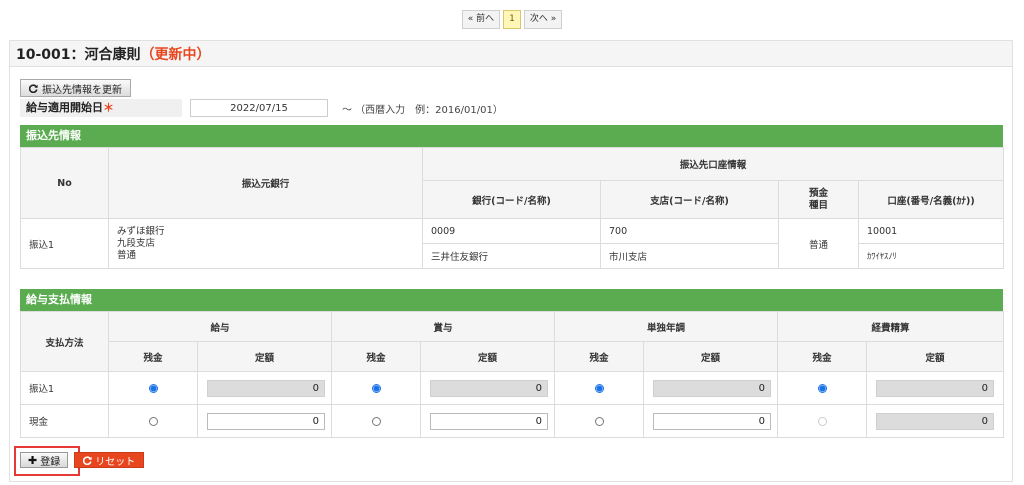  I want to click on year-end-cash-radio, so click(599, 421).